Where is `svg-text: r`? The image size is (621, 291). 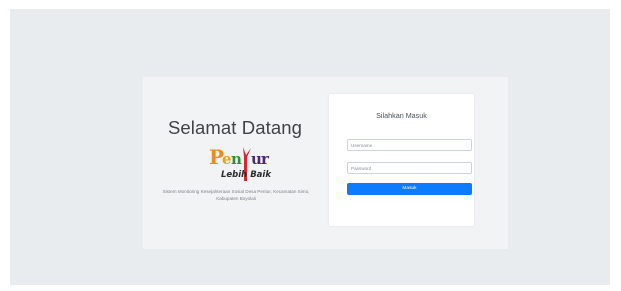
svg-text: r is located at coordinates (265, 159).